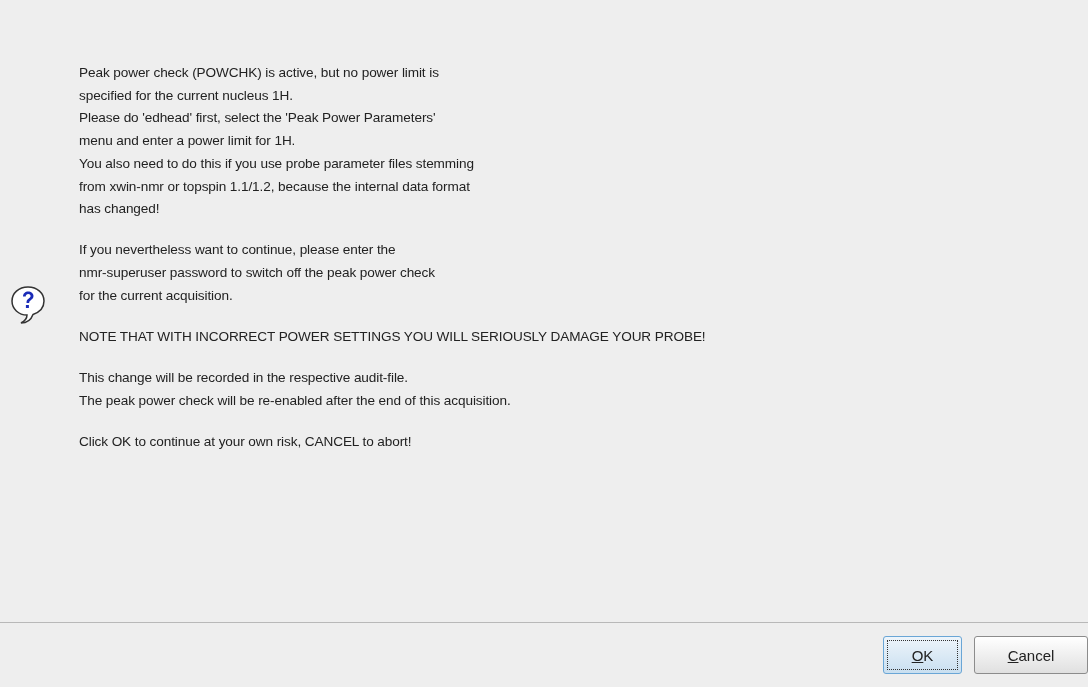 The image size is (1088, 687). I want to click on dialog-button: OK, so click(922, 655).